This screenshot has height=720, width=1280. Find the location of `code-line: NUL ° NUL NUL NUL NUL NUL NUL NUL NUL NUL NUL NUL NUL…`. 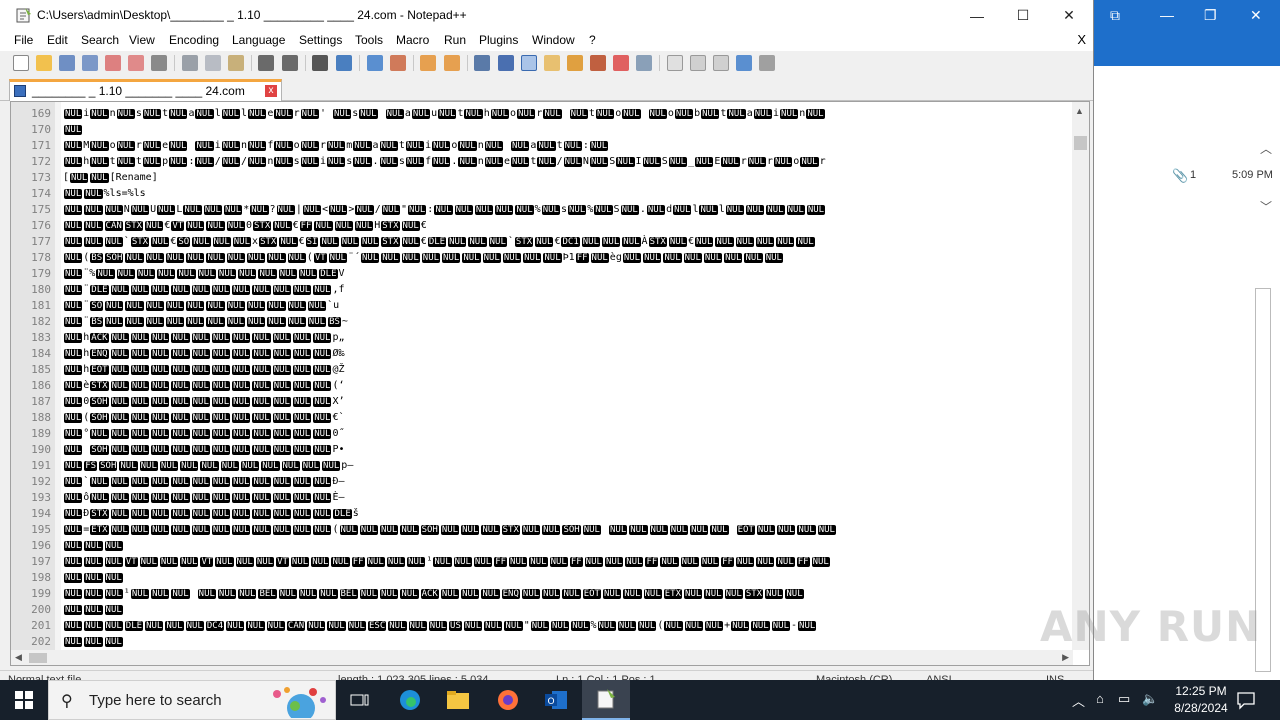

code-line: NUL ° NUL NUL NUL NUL NUL NUL NUL NUL NUL NUL NUL NUL… is located at coordinates (567, 434).